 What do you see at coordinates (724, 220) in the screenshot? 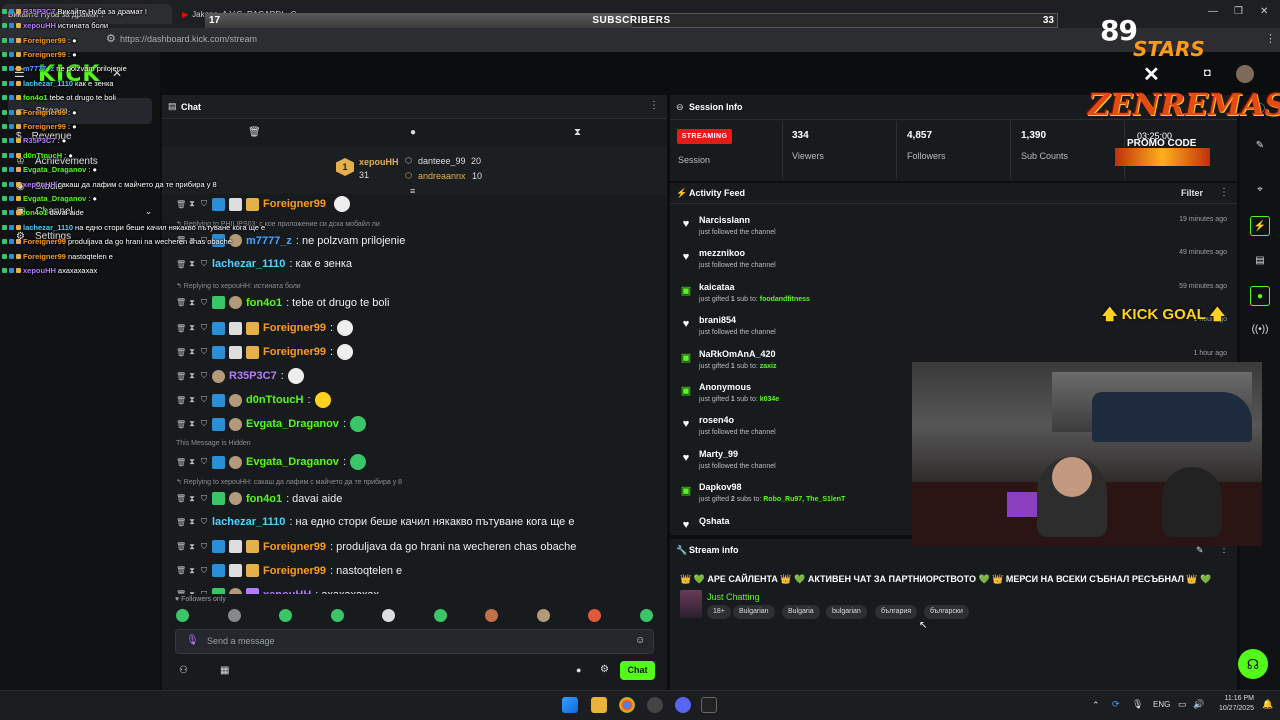
I see `activity-username: Narcisslann` at bounding box center [724, 220].